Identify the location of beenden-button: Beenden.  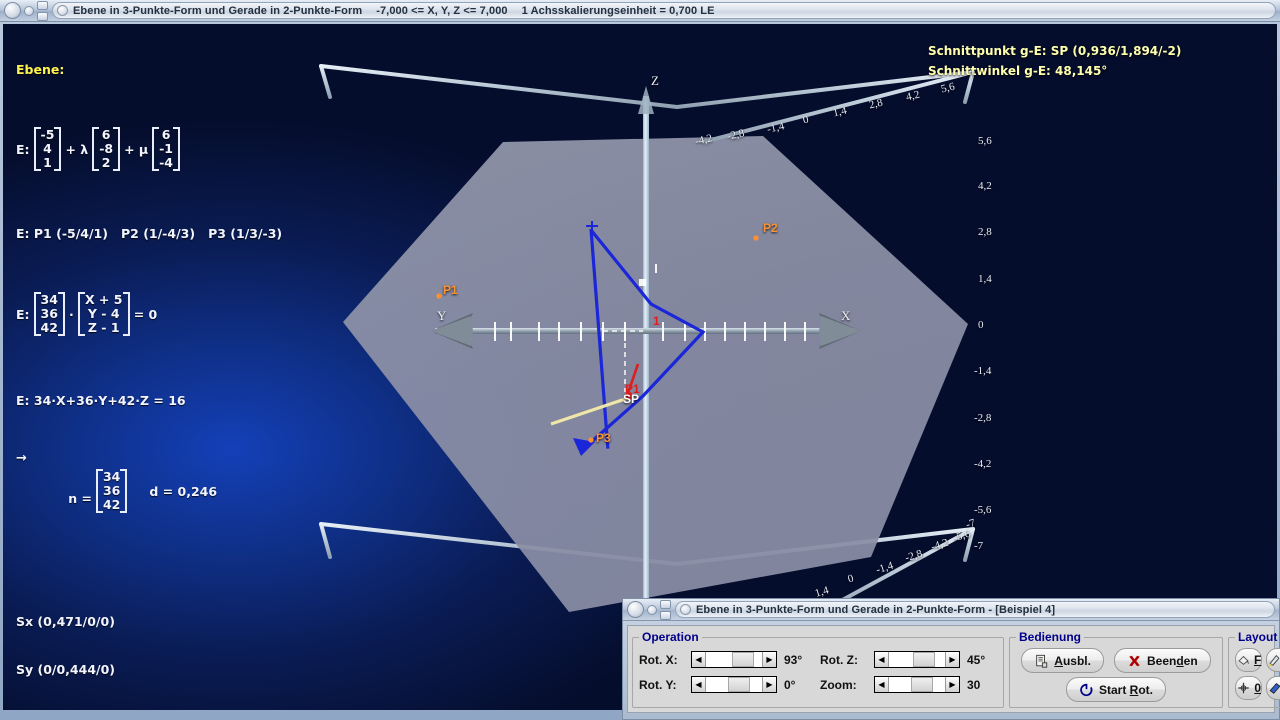
(1162, 660).